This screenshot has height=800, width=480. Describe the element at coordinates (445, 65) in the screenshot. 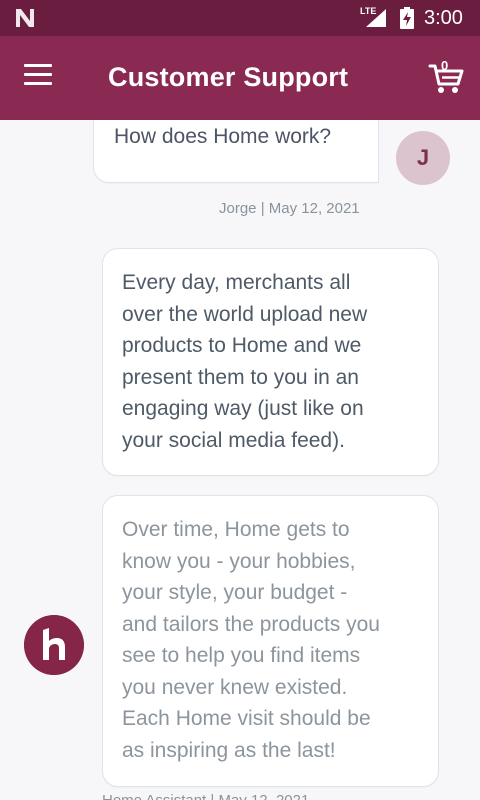

I see `cart-count-badge: 0` at that location.